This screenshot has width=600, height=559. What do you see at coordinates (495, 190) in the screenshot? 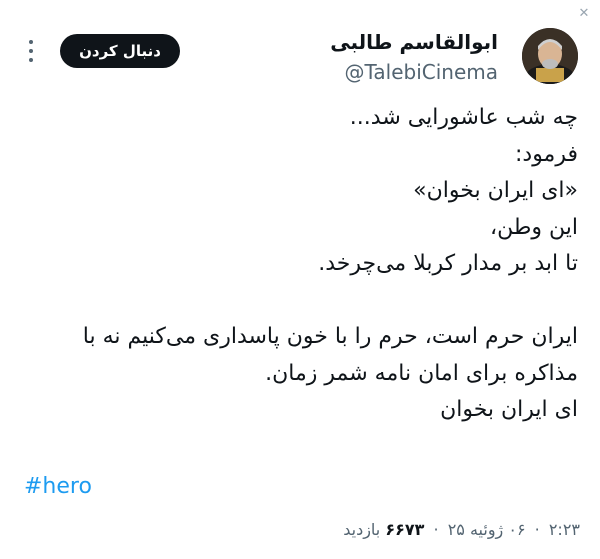
I see `tweet-line: «ای ایران بخوان»` at bounding box center [495, 190].